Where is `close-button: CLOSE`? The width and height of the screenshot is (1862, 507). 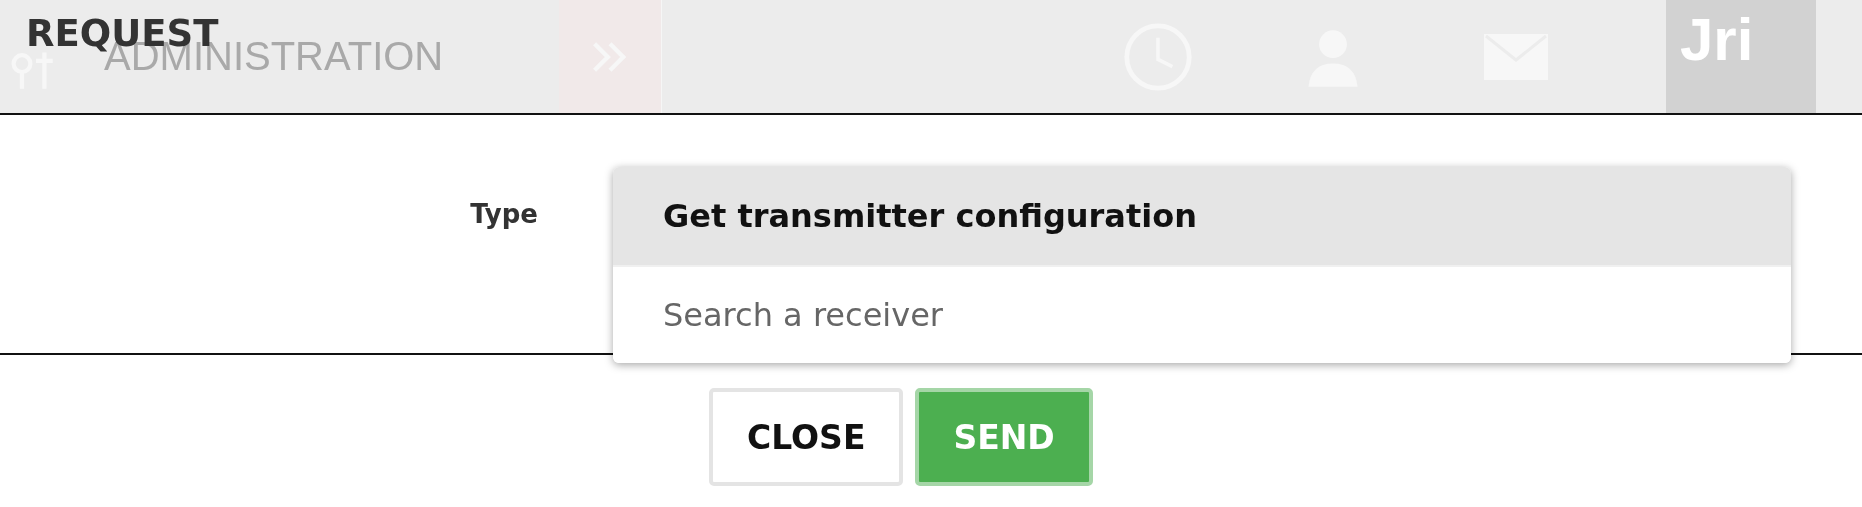 close-button: CLOSE is located at coordinates (806, 437).